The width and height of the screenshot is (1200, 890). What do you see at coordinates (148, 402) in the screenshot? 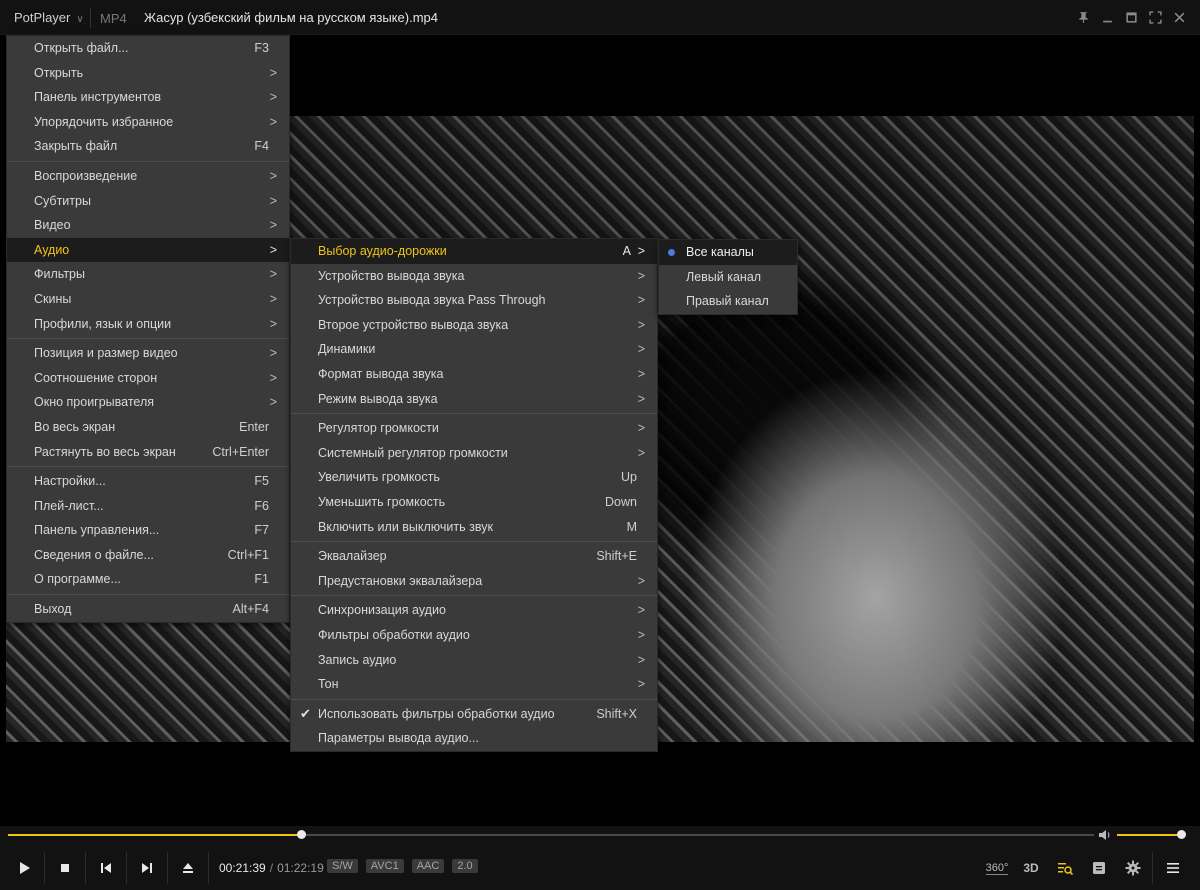
I see `main_menu-item: Окно проигрывателя >` at bounding box center [148, 402].